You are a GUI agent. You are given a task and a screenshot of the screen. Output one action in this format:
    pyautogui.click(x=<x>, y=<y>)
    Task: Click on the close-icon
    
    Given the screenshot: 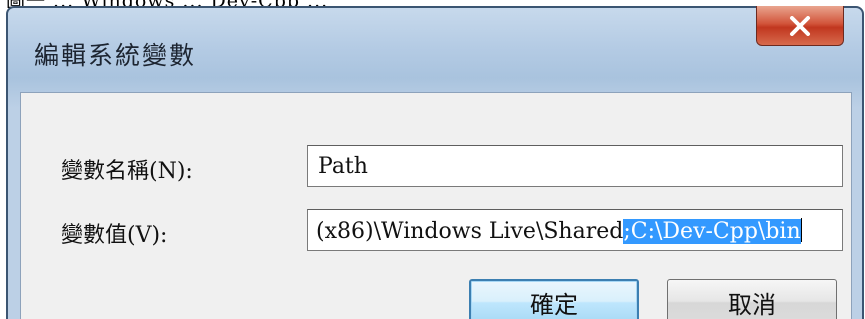 What is the action you would take?
    pyautogui.click(x=800, y=25)
    